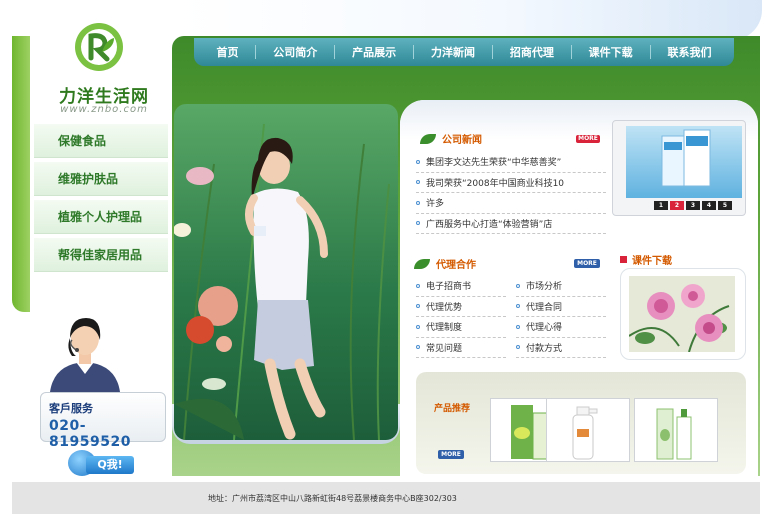 This screenshot has width=770, height=527. I want to click on agency-link: 常见问题, so click(461, 348).